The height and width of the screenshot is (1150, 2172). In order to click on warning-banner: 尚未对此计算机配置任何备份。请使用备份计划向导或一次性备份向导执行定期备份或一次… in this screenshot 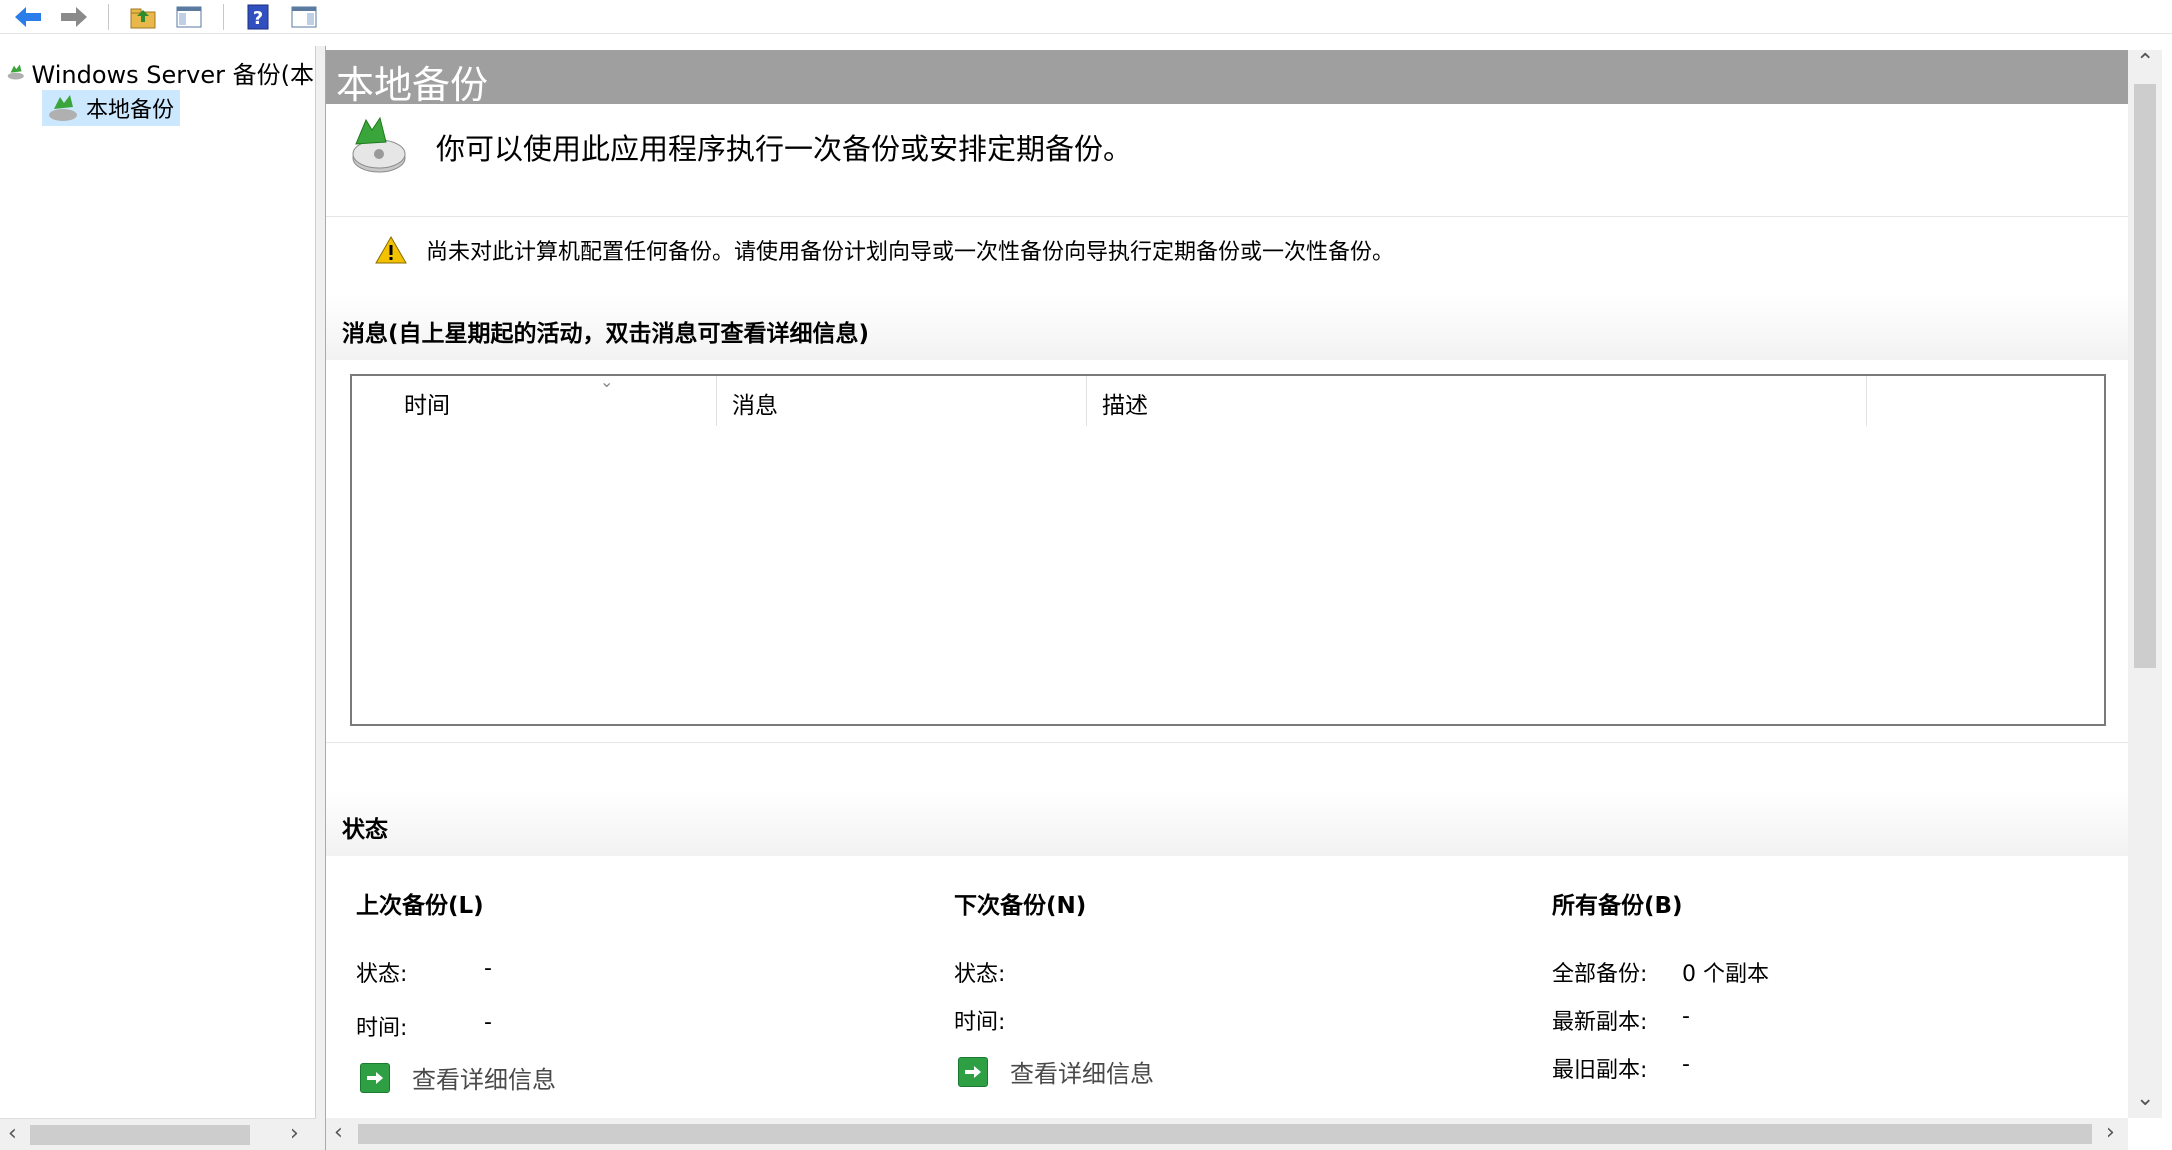, I will do `click(884, 250)`.